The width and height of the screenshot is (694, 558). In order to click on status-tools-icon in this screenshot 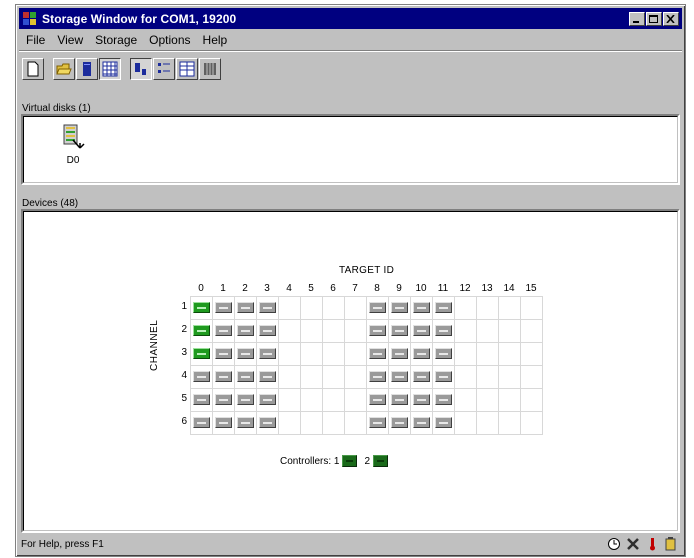, I will do `click(633, 544)`.